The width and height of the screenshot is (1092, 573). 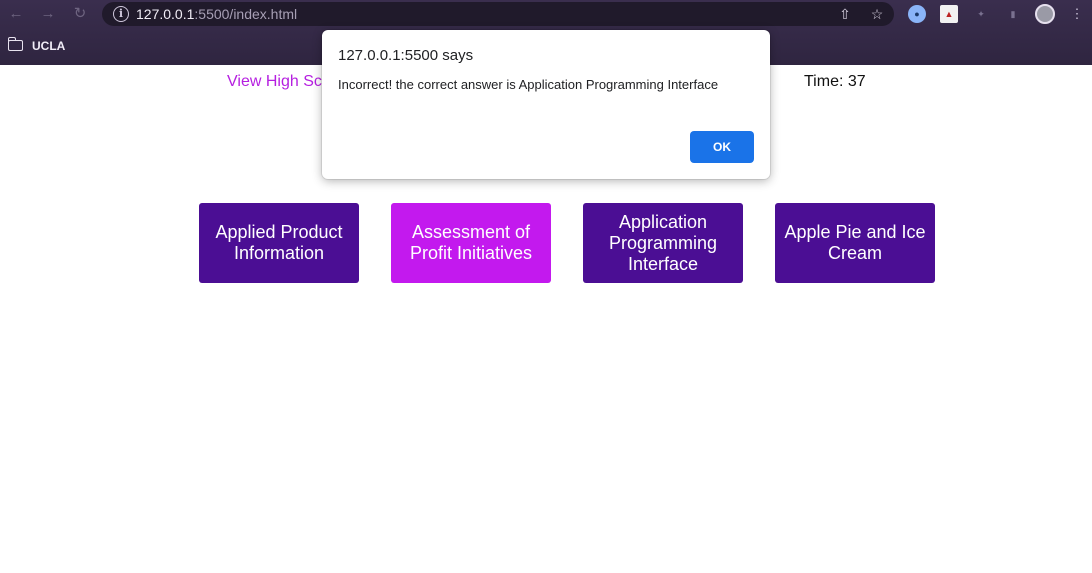 What do you see at coordinates (722, 147) in the screenshot?
I see `ok-button: OK` at bounding box center [722, 147].